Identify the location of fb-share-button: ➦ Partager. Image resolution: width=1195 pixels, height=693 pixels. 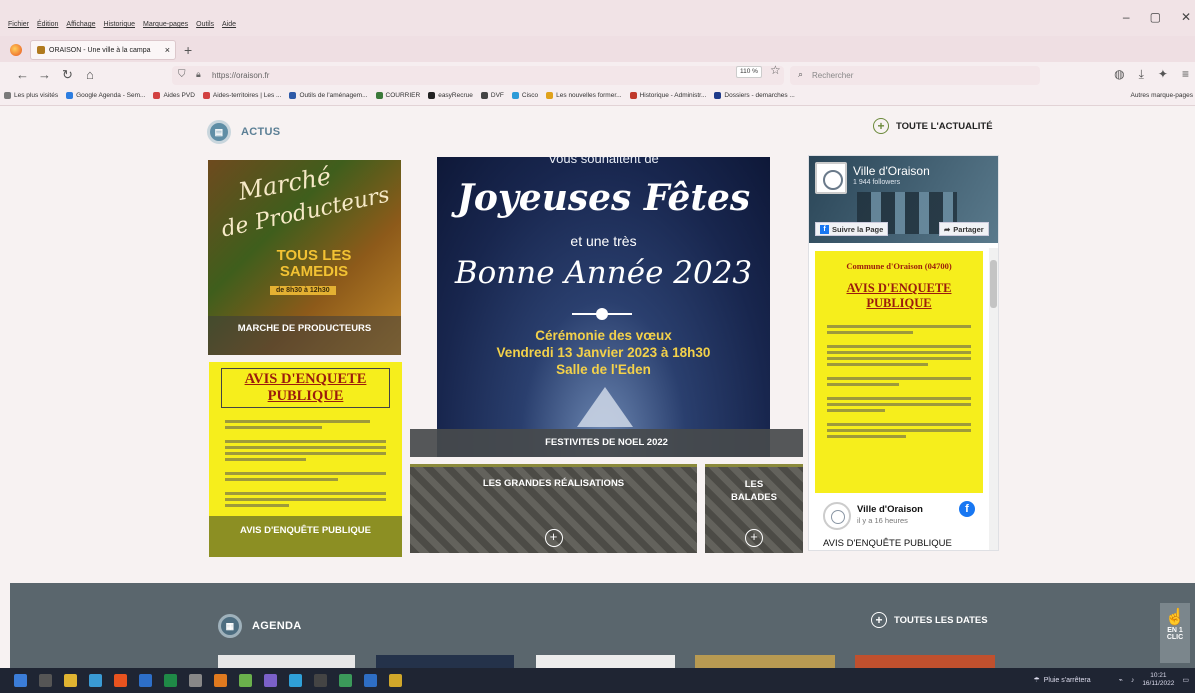
(964, 229).